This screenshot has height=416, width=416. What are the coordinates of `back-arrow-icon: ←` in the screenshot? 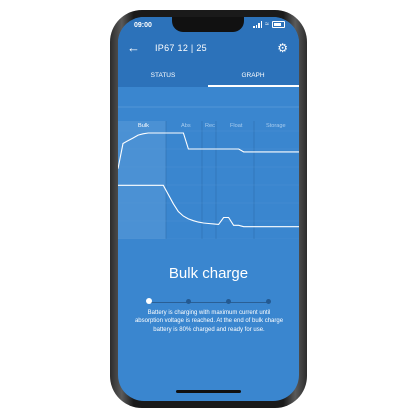 It's located at (133, 48).